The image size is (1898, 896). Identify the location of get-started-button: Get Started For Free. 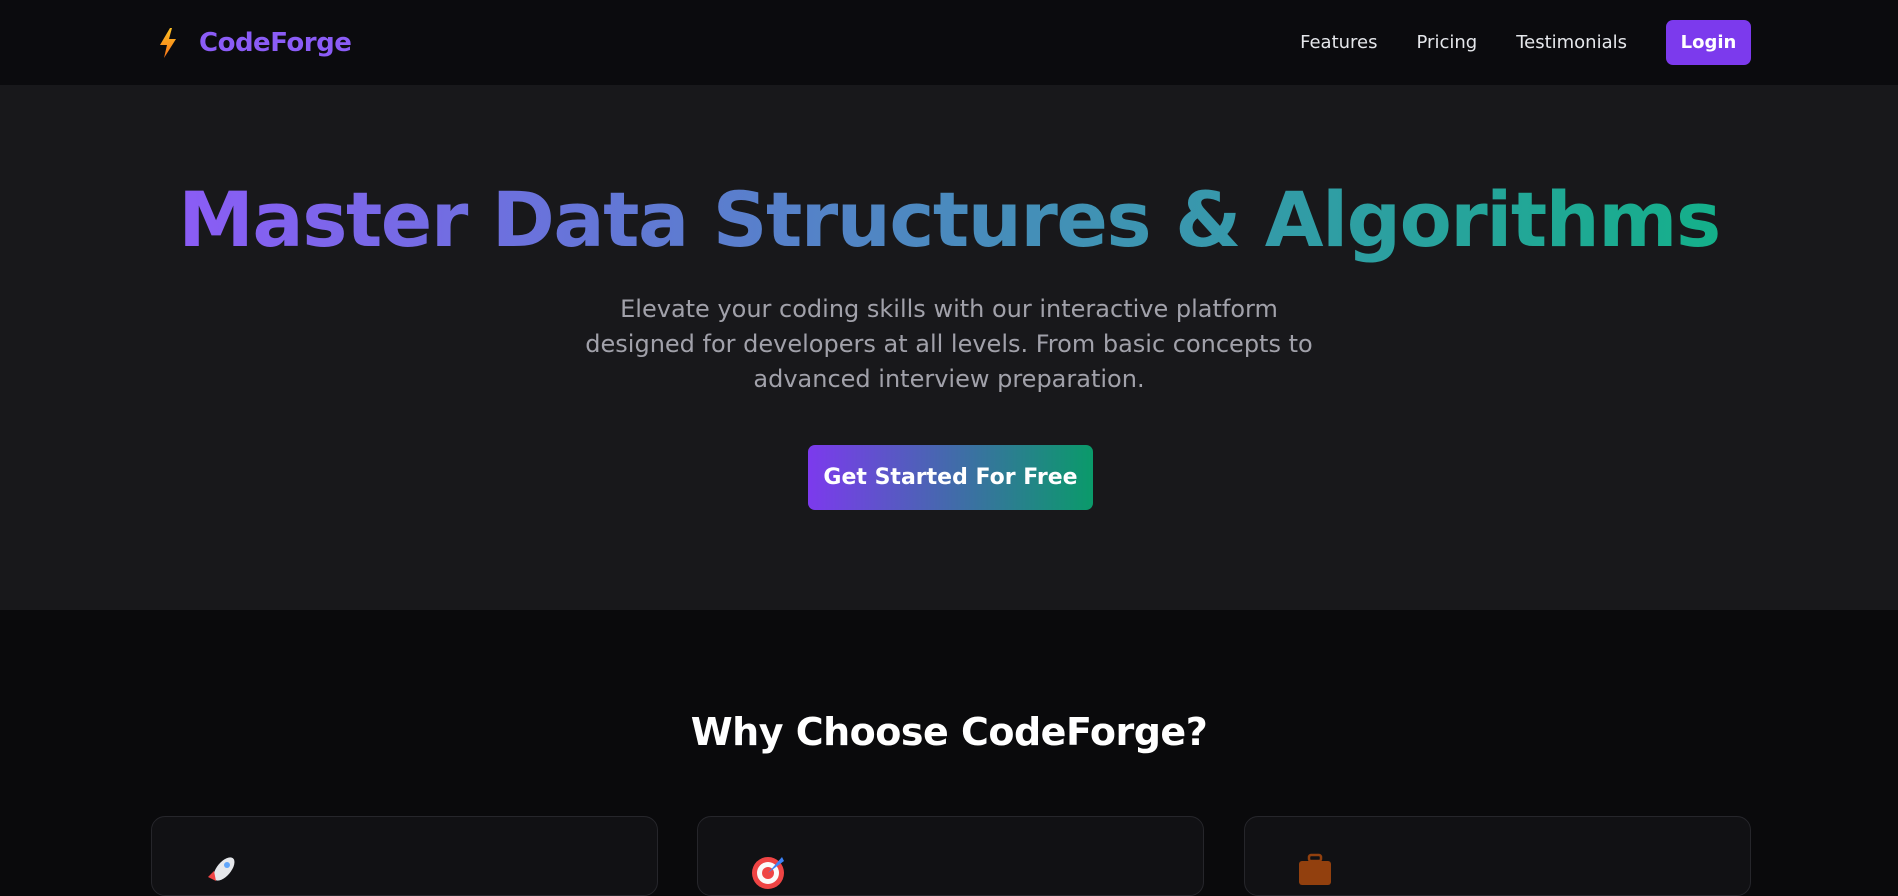
(950, 477).